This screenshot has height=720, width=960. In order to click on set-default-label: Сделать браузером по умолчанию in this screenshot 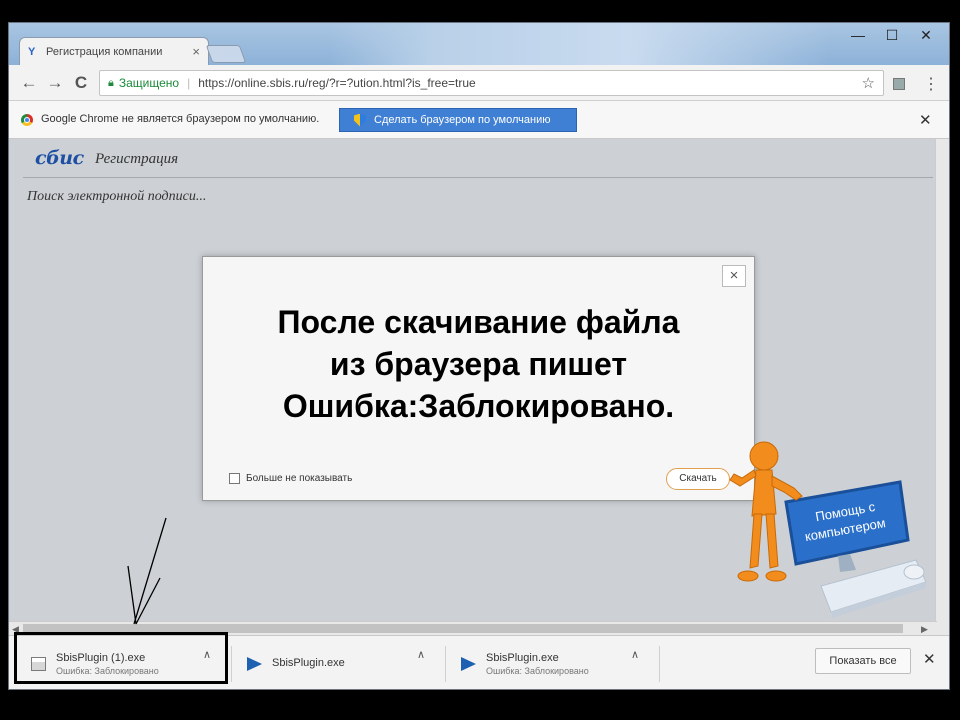, I will do `click(462, 120)`.